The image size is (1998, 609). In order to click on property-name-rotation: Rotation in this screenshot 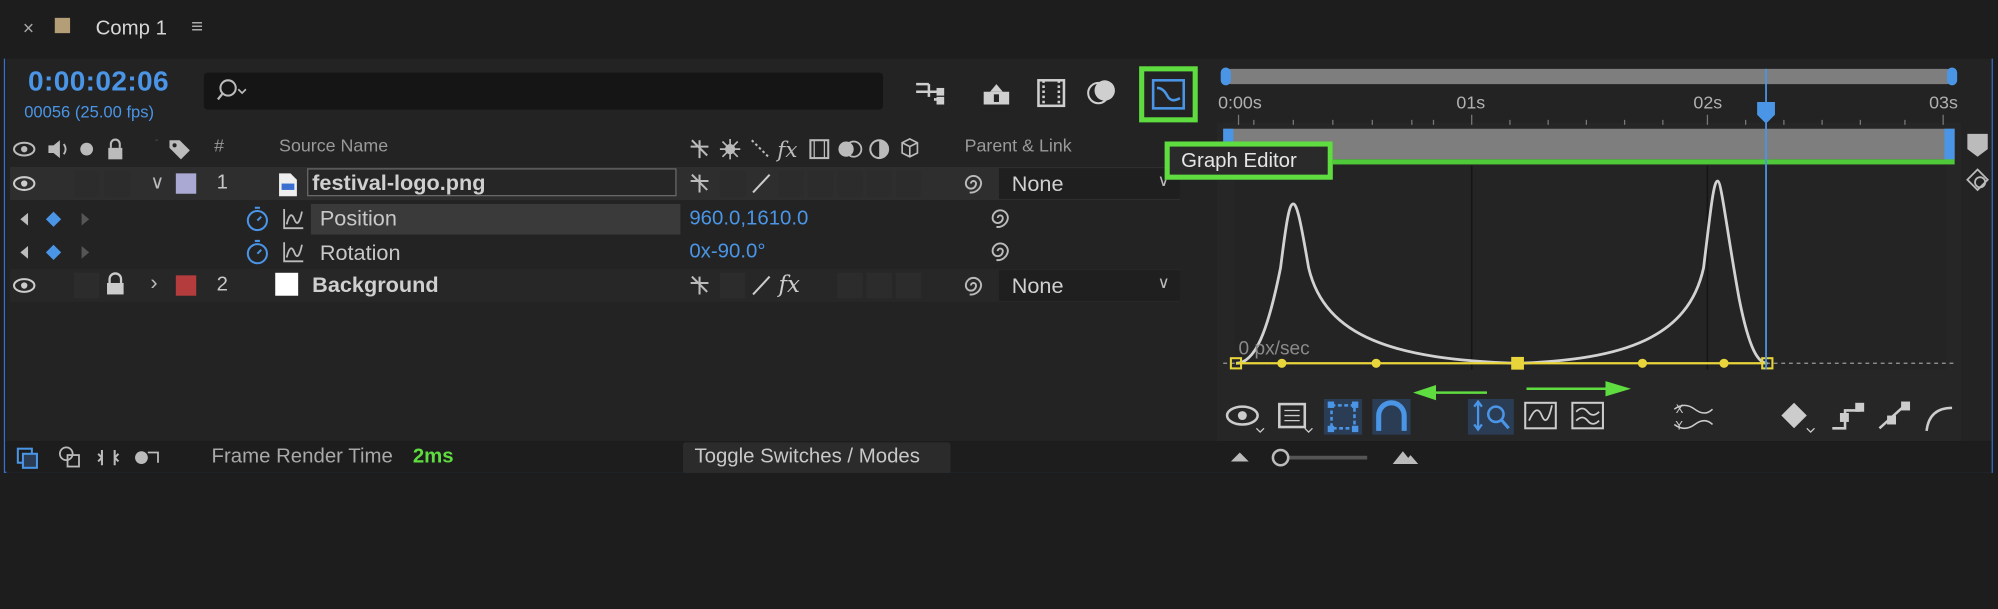, I will do `click(360, 253)`.